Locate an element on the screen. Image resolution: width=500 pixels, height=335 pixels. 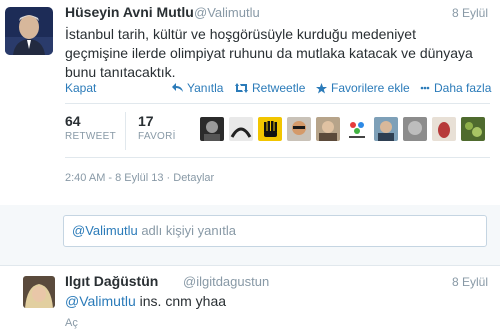
favoriter-avatars is located at coordinates (345, 129).